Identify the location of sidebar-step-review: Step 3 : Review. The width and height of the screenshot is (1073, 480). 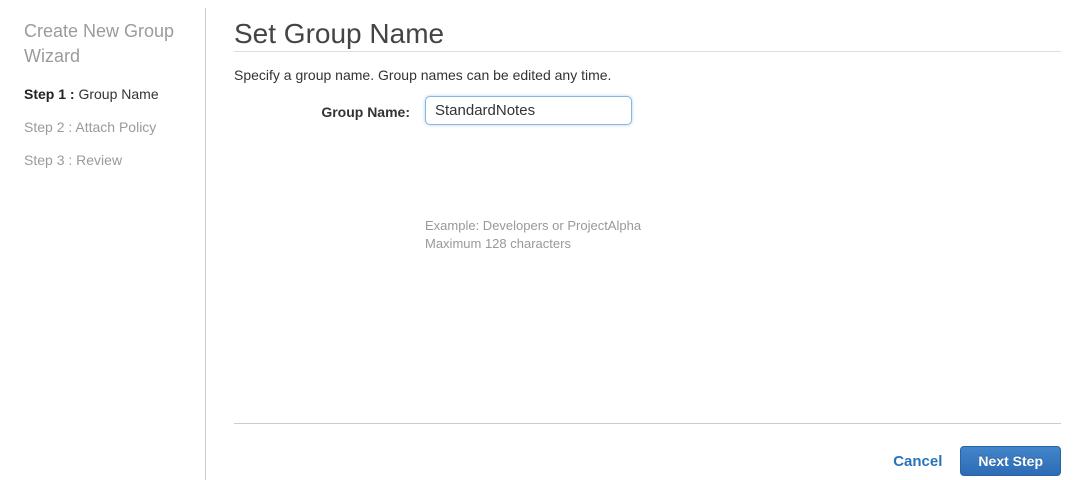
(91, 160).